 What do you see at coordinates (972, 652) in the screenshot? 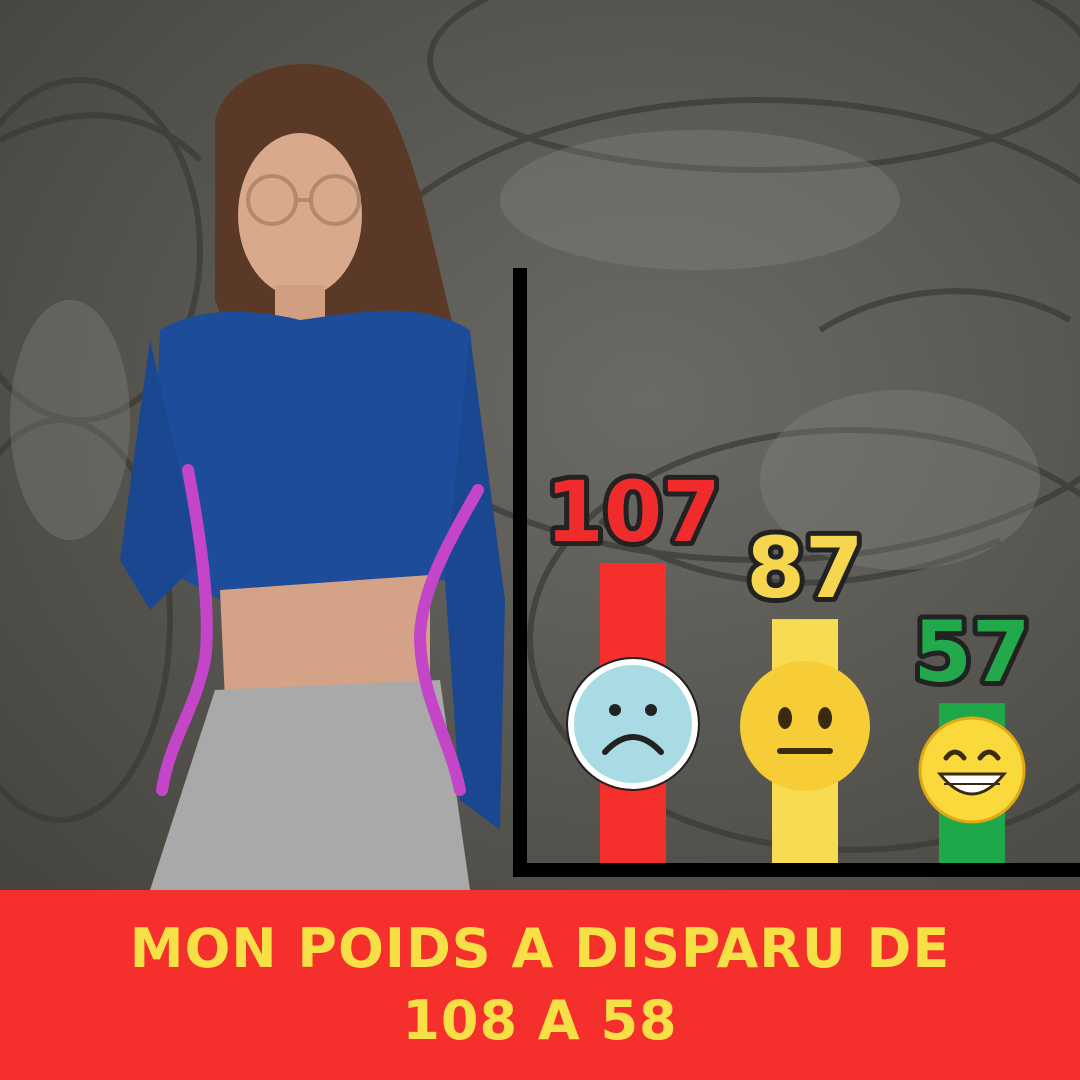
I see `value-label-57: 57` at bounding box center [972, 652].